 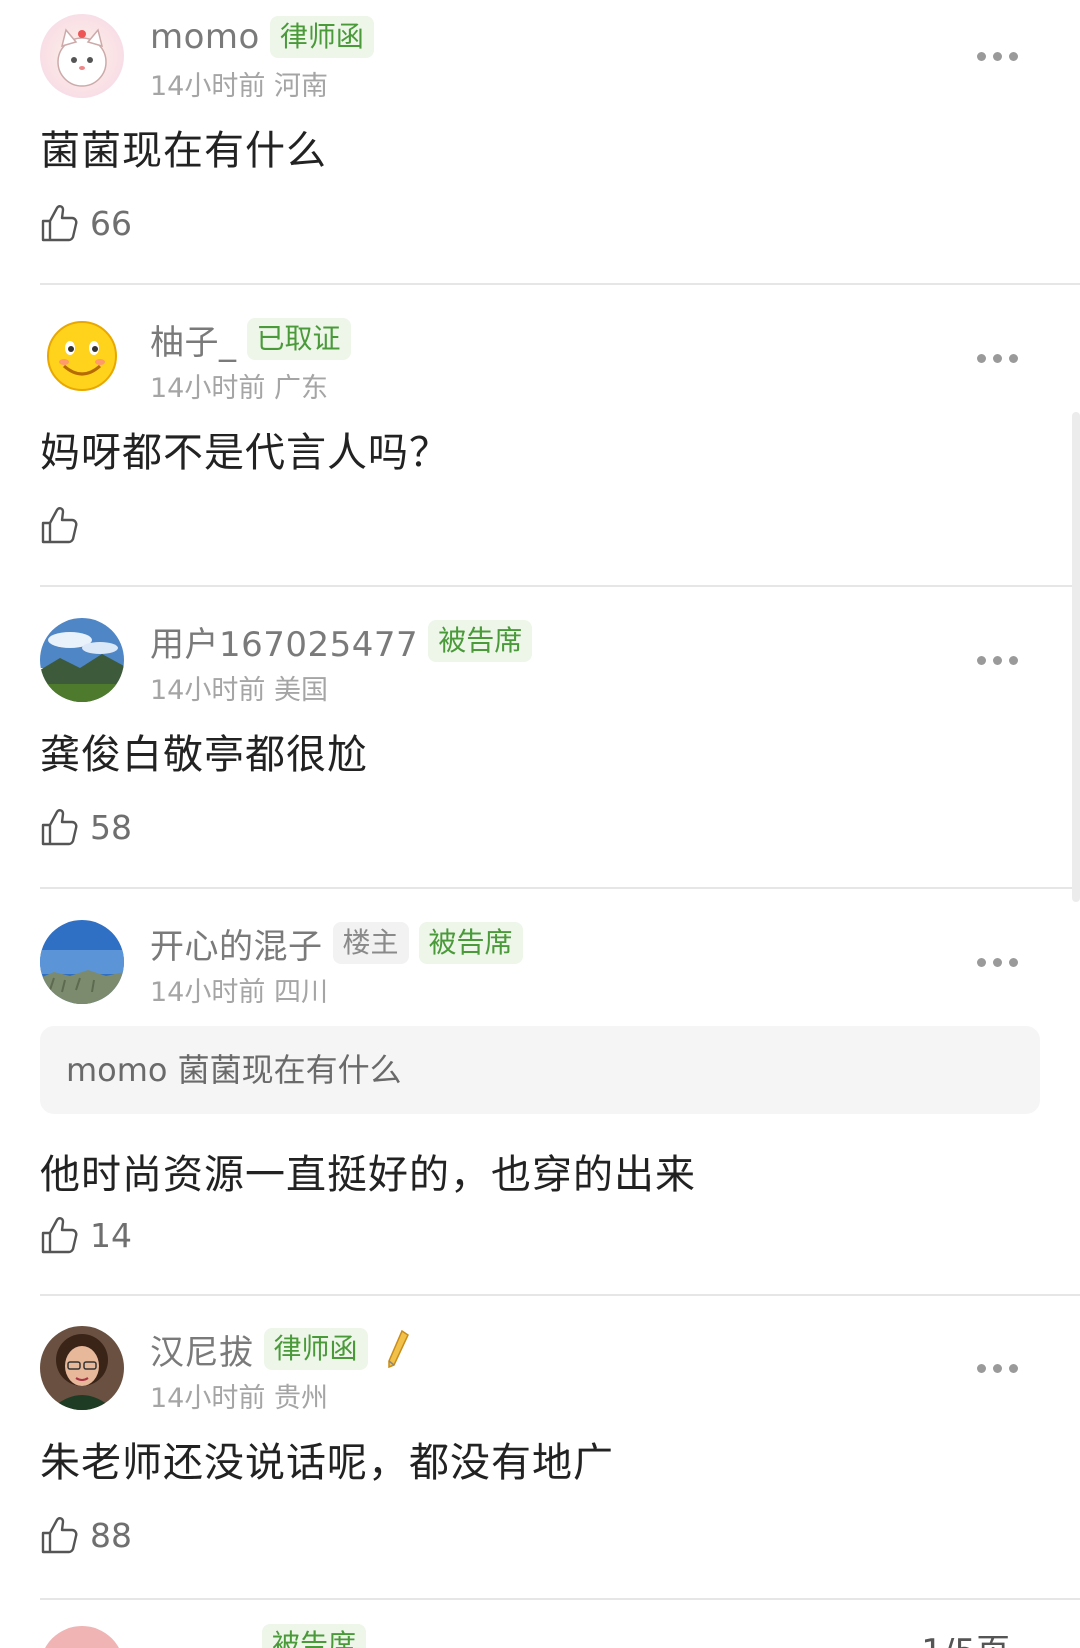 What do you see at coordinates (267, 37) in the screenshot?
I see `name-row: momo 律师函` at bounding box center [267, 37].